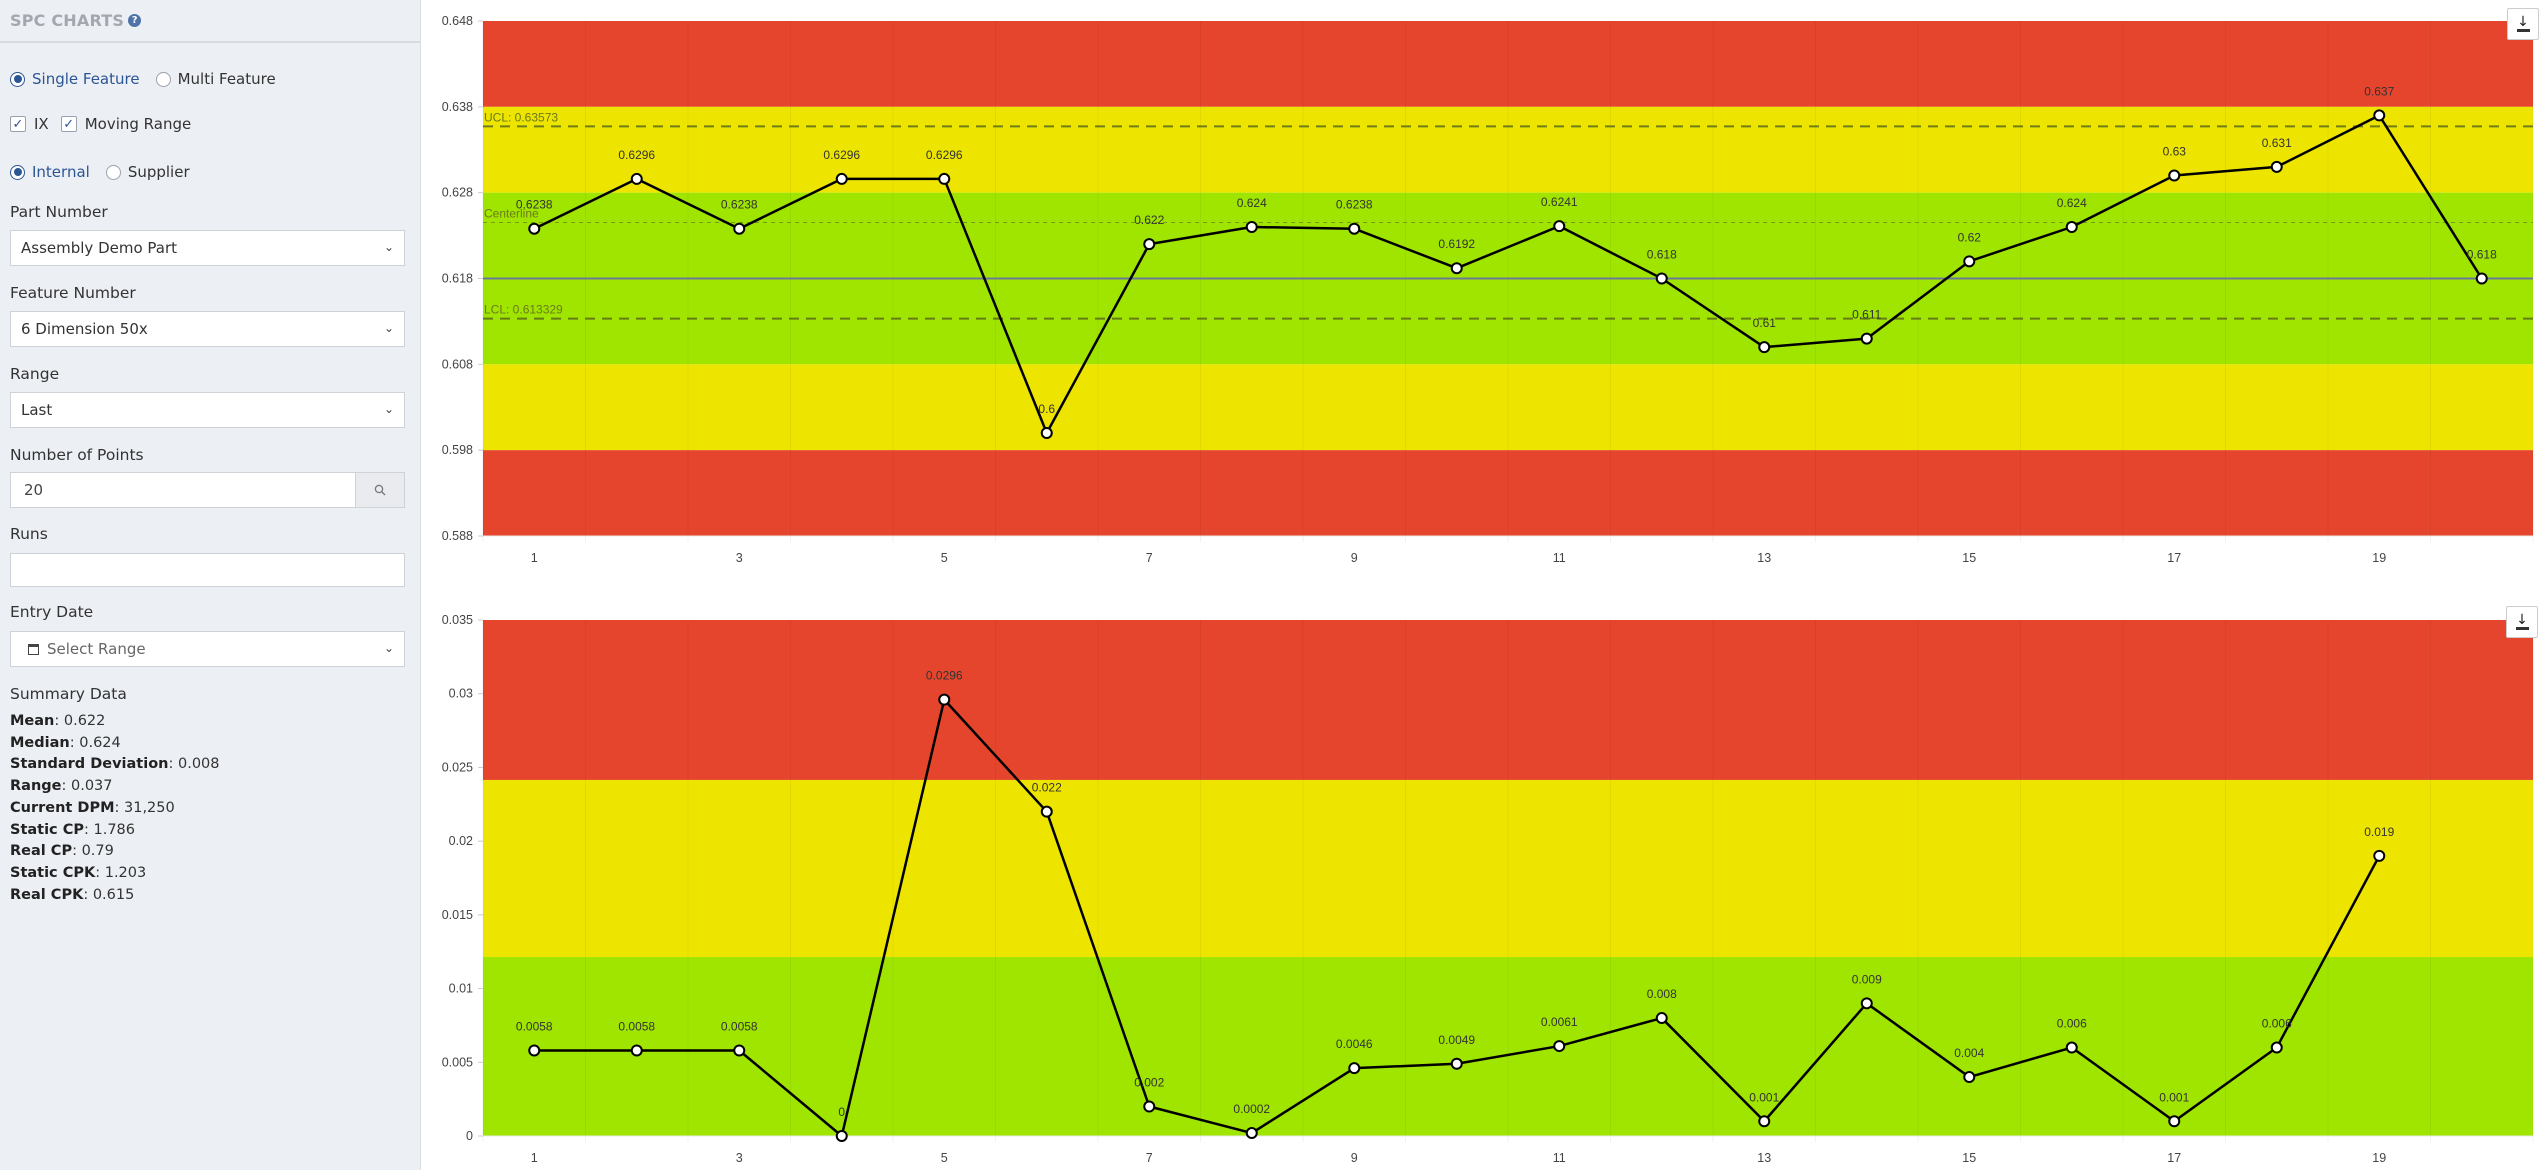 The width and height of the screenshot is (2545, 1170). What do you see at coordinates (207, 649) in the screenshot?
I see `entry-date-select: Select Range ⌄` at bounding box center [207, 649].